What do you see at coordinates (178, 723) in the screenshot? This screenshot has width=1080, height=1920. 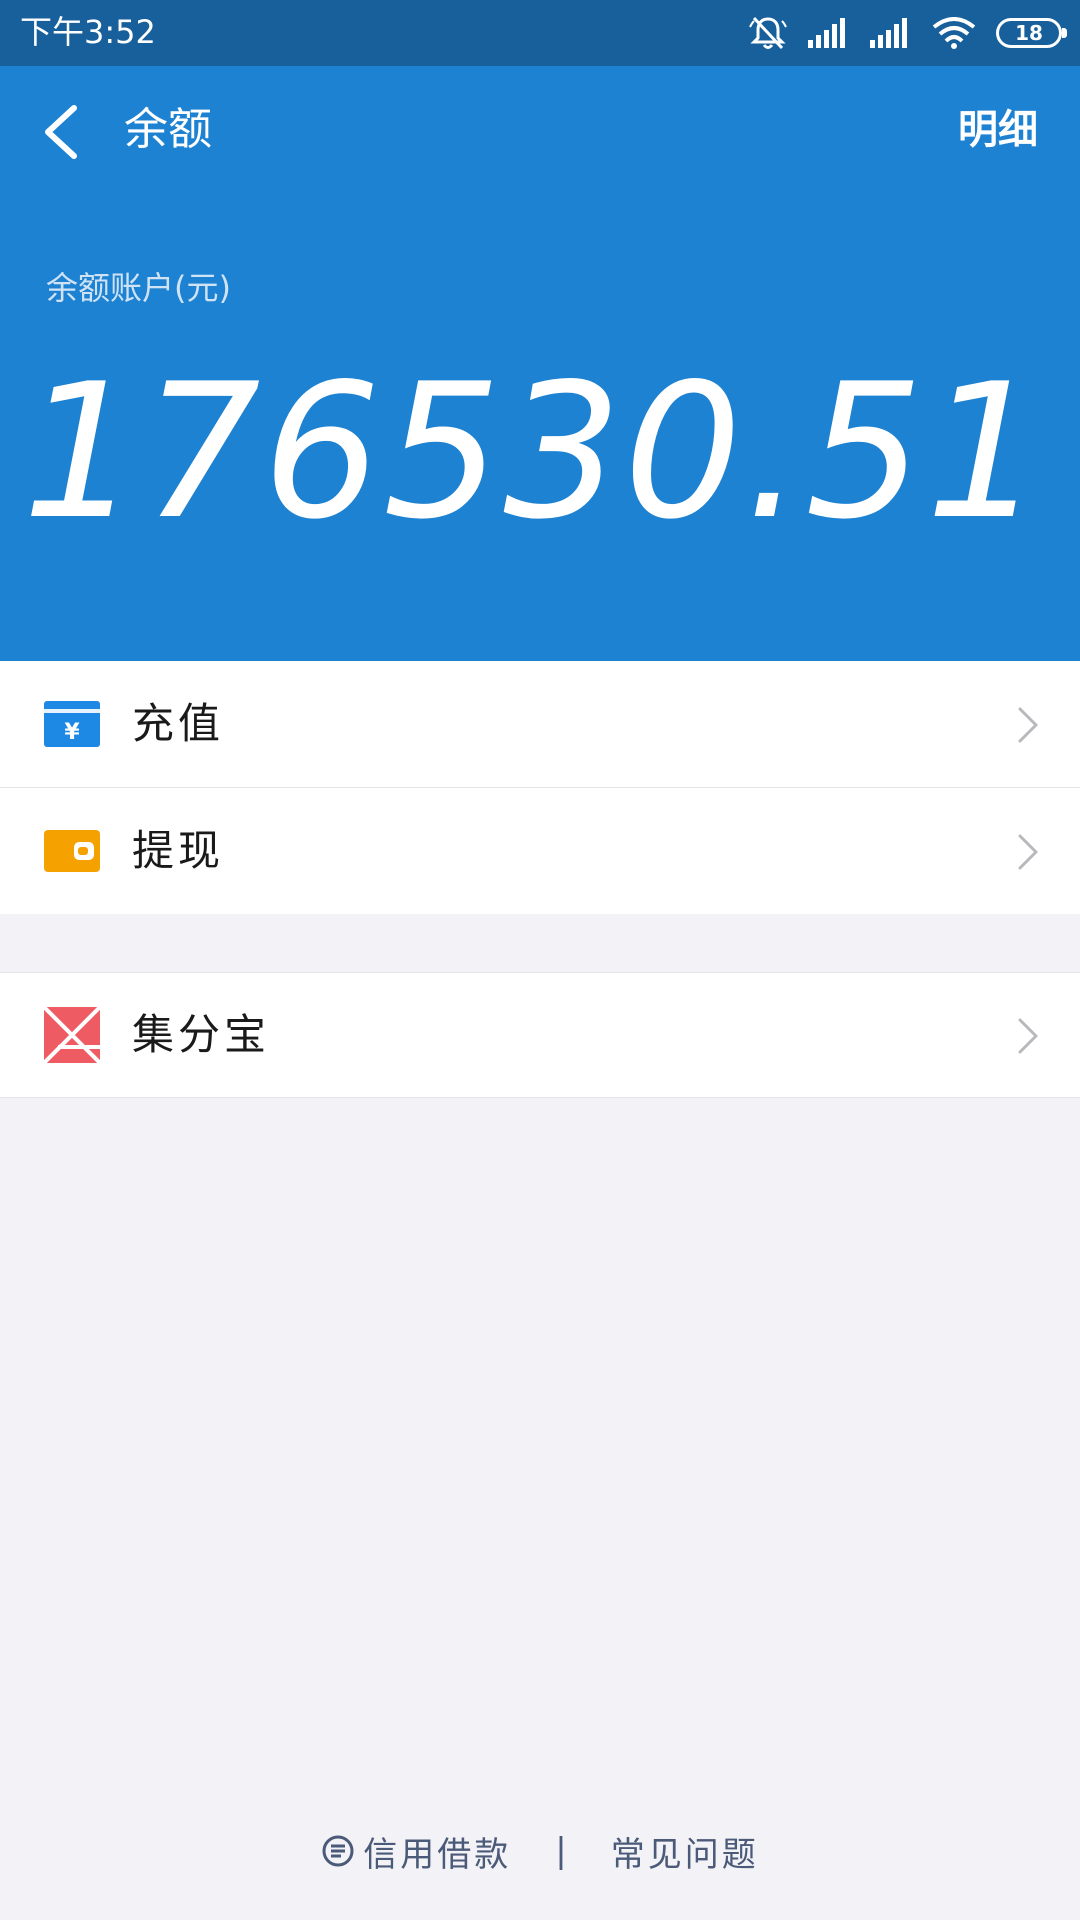 I see `list-item-label: 充值` at bounding box center [178, 723].